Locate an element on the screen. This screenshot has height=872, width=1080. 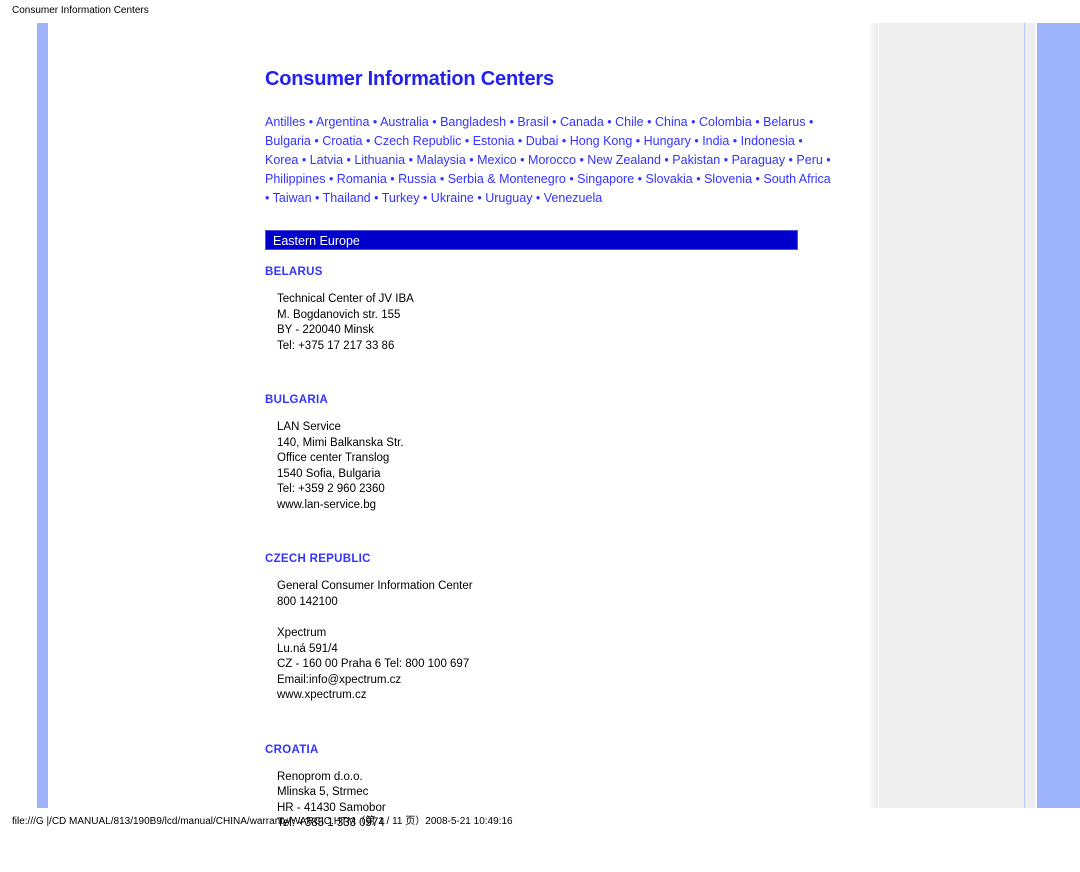
country-section-heading: CROATIA is located at coordinates (550, 750).